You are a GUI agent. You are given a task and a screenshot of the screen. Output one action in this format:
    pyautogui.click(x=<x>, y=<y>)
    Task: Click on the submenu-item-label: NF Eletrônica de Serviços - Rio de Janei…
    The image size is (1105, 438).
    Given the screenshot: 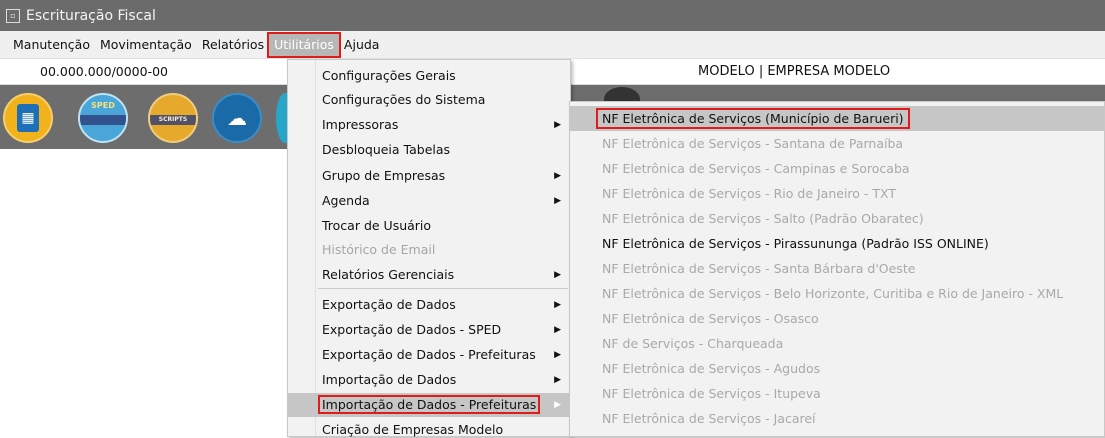 What is the action you would take?
    pyautogui.click(x=749, y=193)
    